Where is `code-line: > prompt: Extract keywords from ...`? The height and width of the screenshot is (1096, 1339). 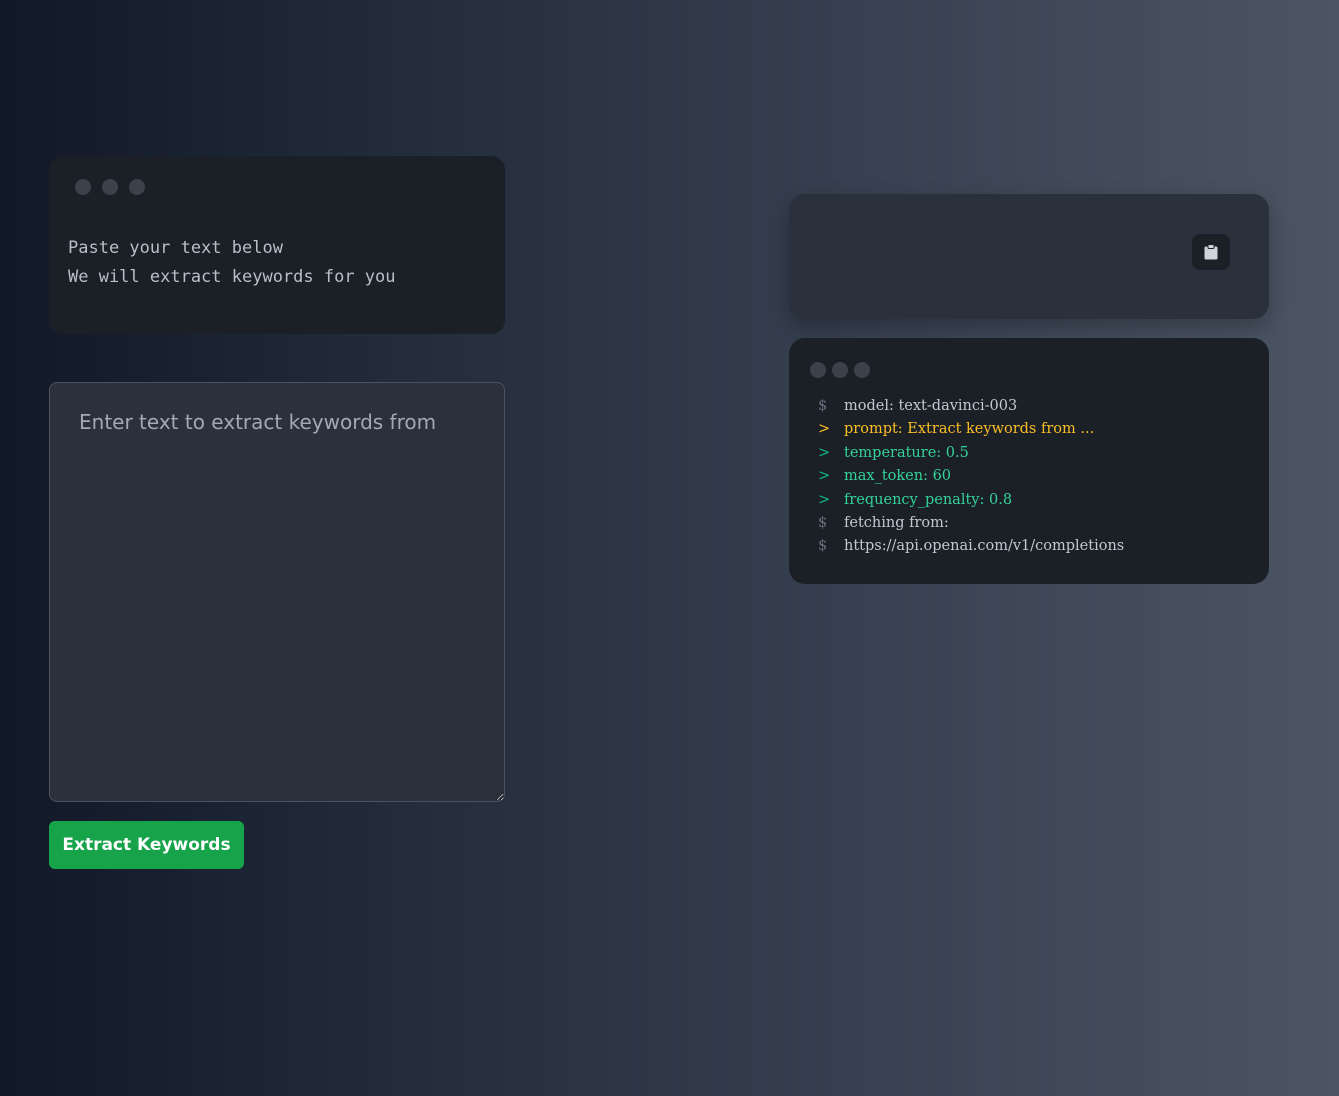
code-line: > prompt: Extract keywords from ... is located at coordinates (971, 429).